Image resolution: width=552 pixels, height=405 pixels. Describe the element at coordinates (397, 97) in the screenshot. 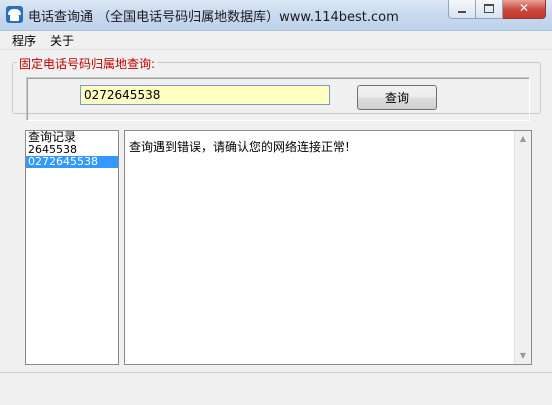

I see `query-button: 查询` at that location.